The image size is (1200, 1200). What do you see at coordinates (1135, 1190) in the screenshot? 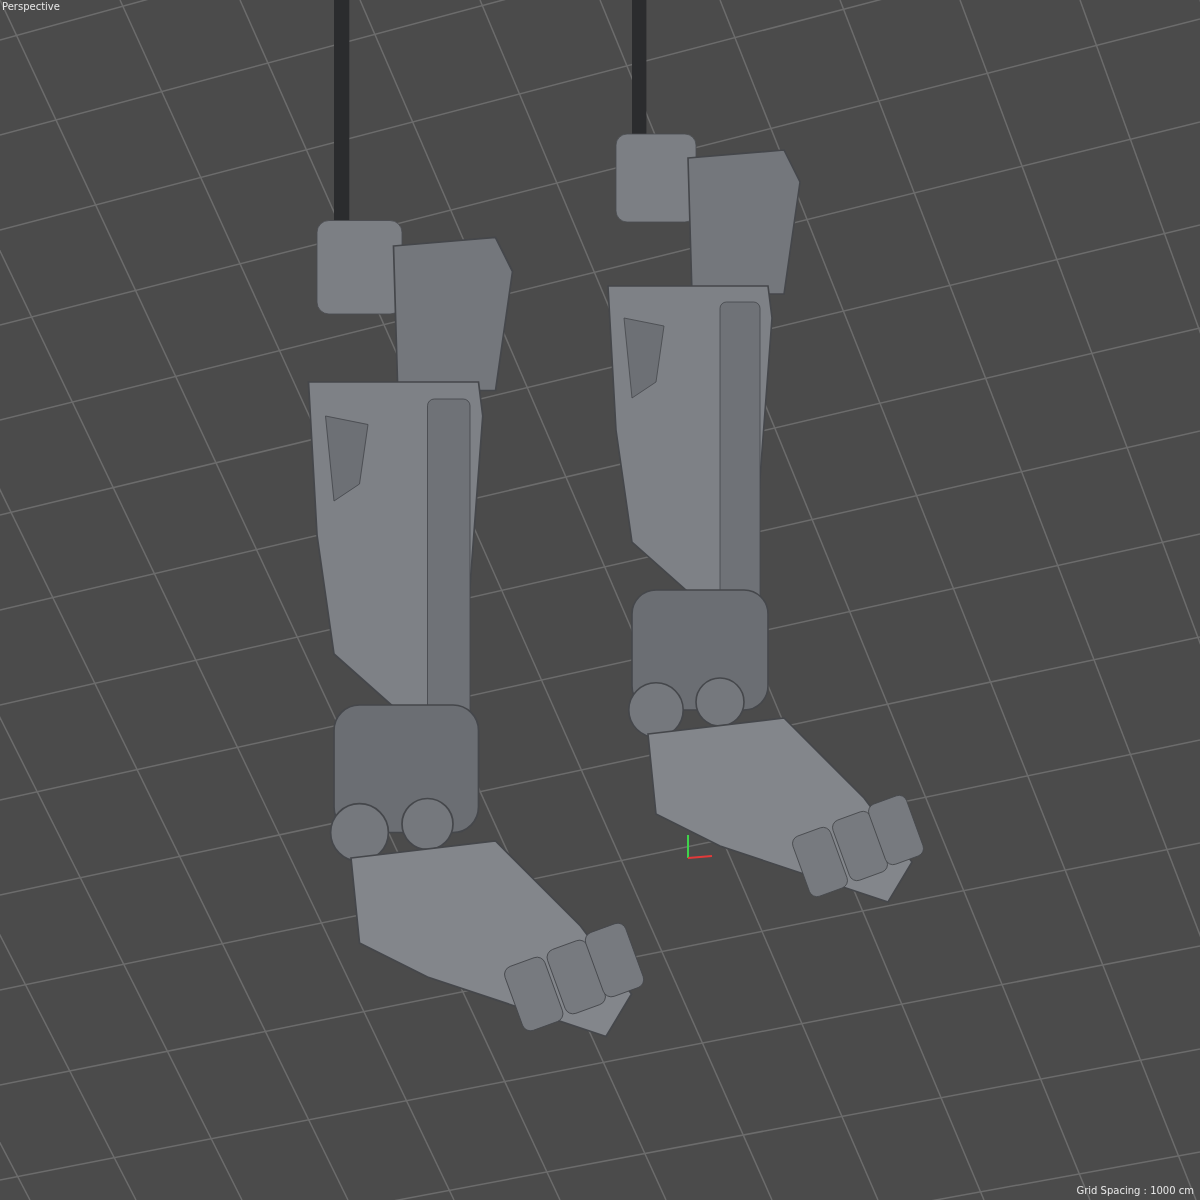
I see `grid-spacing-label: Grid Spacing : 1000 cm` at bounding box center [1135, 1190].